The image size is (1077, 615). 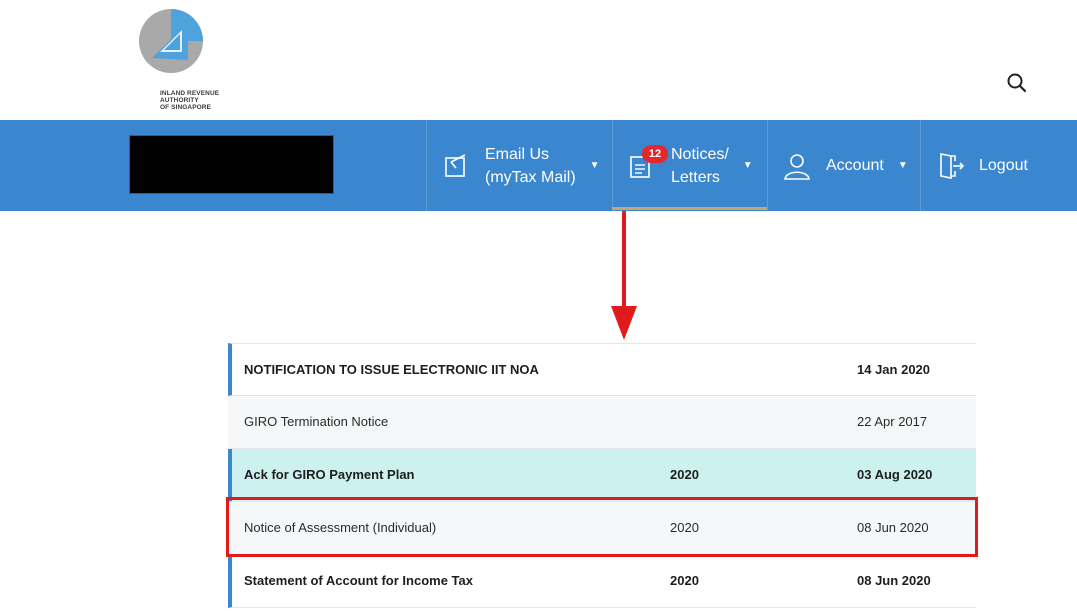 I want to click on notice-date: 22 Apr 2017, so click(x=892, y=421).